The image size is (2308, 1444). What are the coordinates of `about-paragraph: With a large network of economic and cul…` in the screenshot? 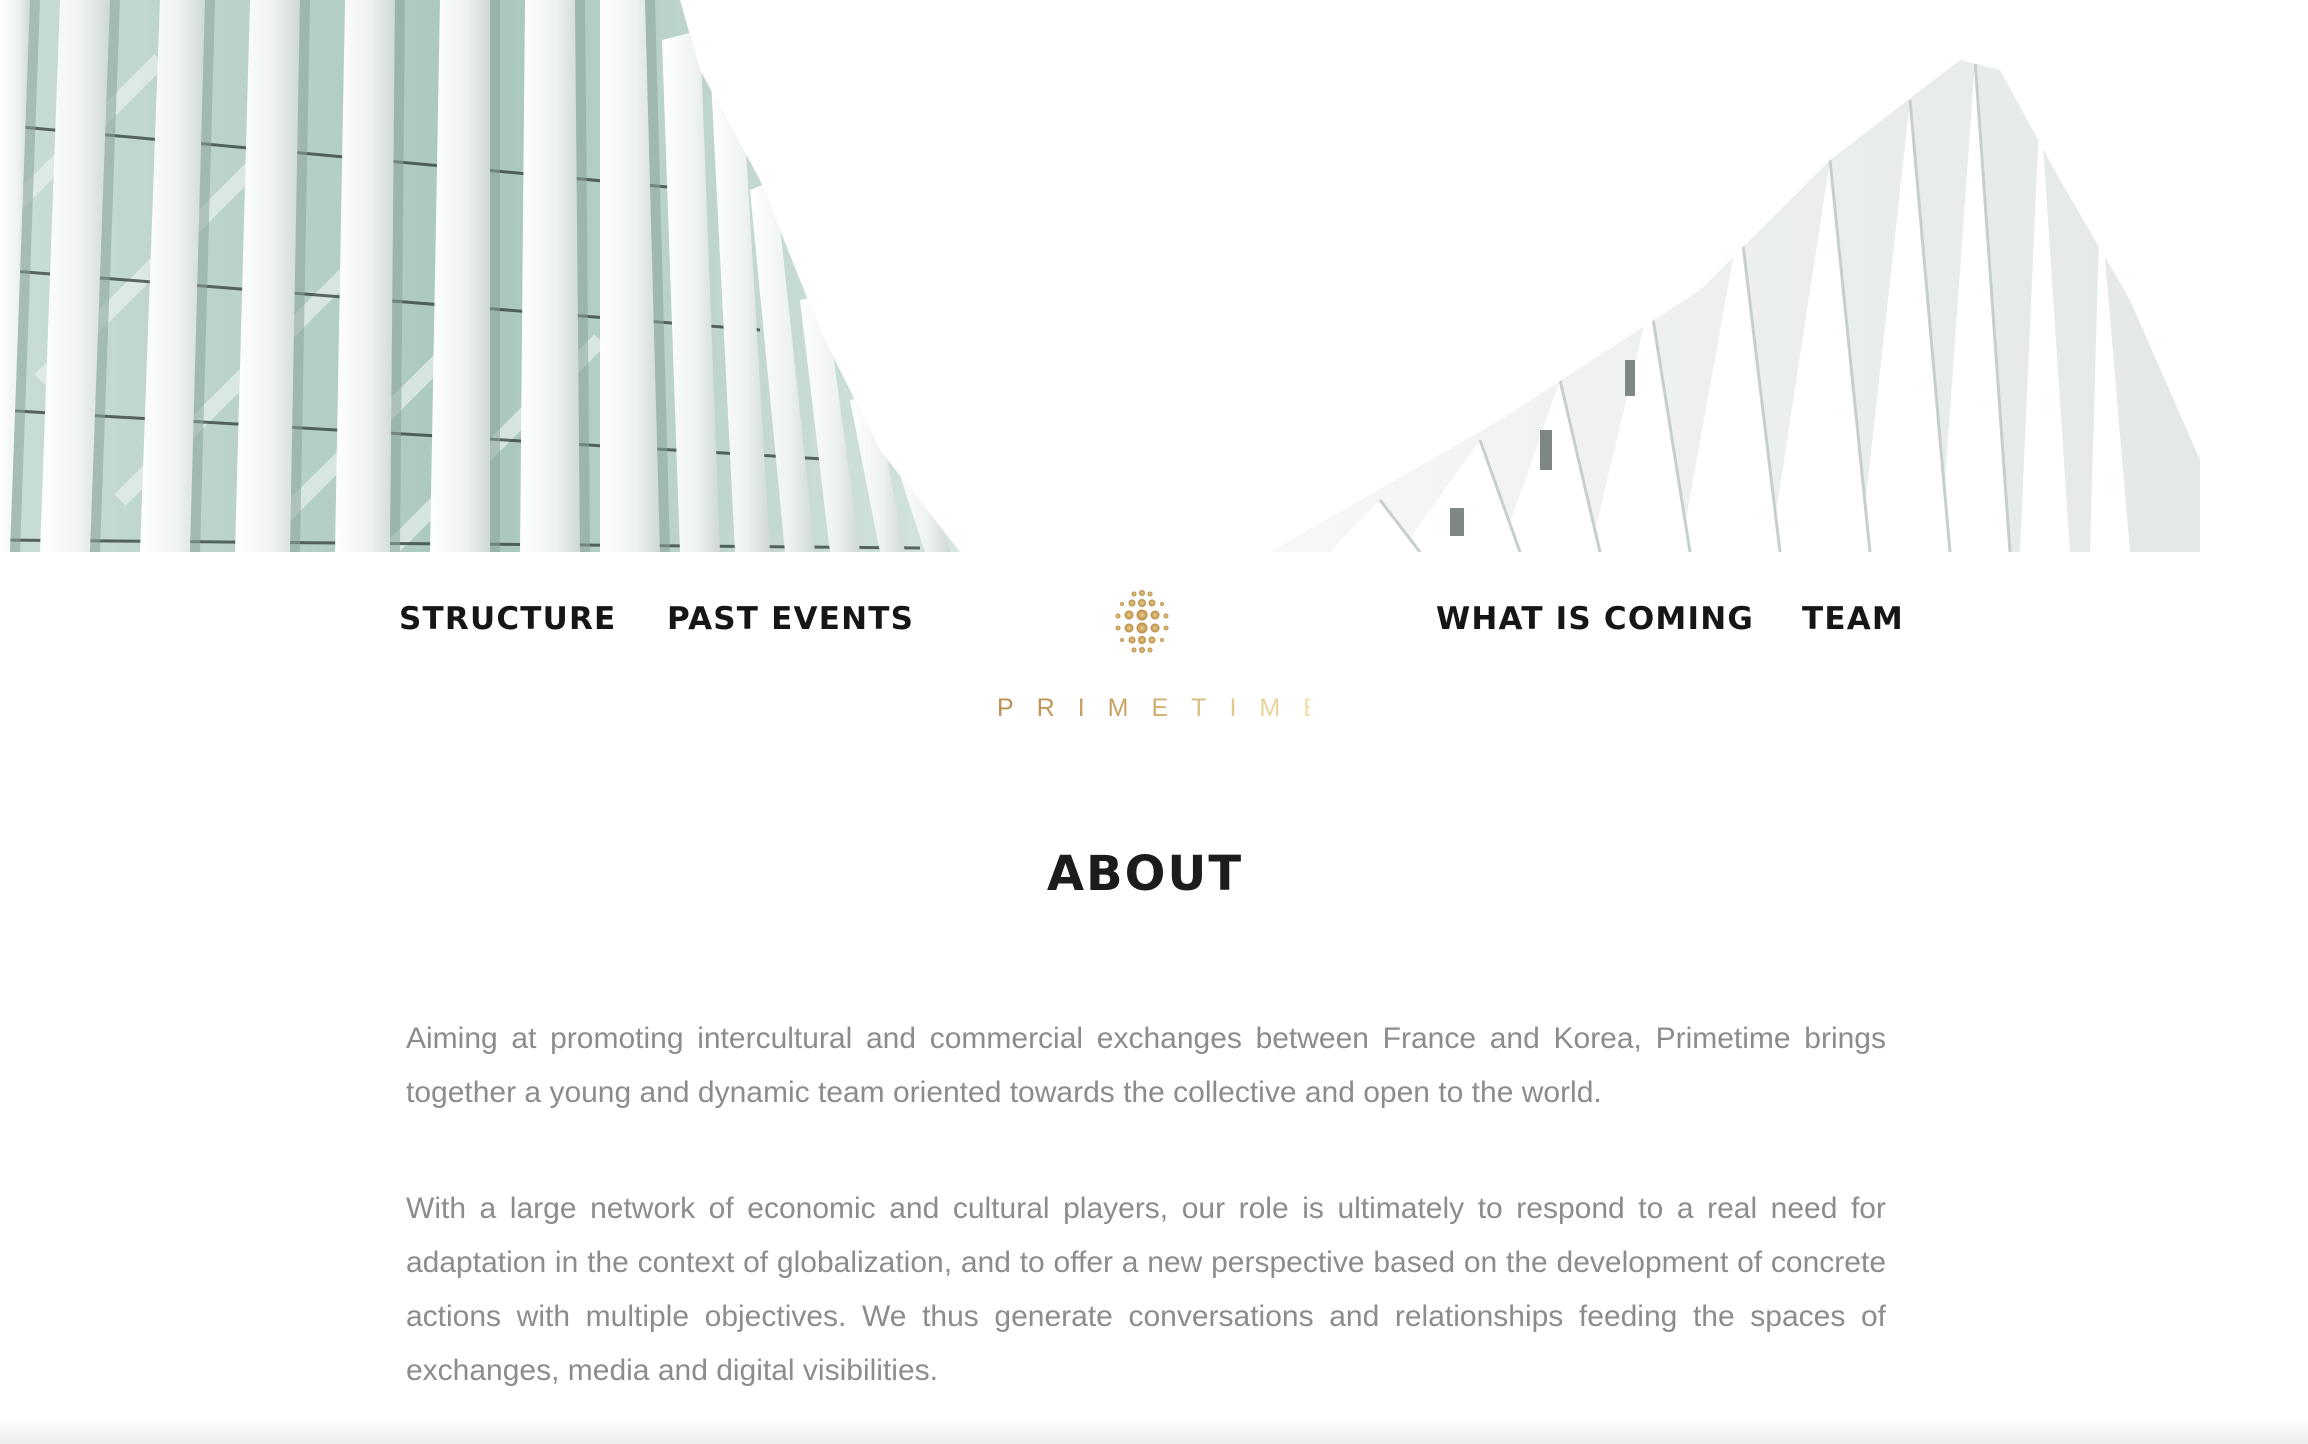 It's located at (1146, 1289).